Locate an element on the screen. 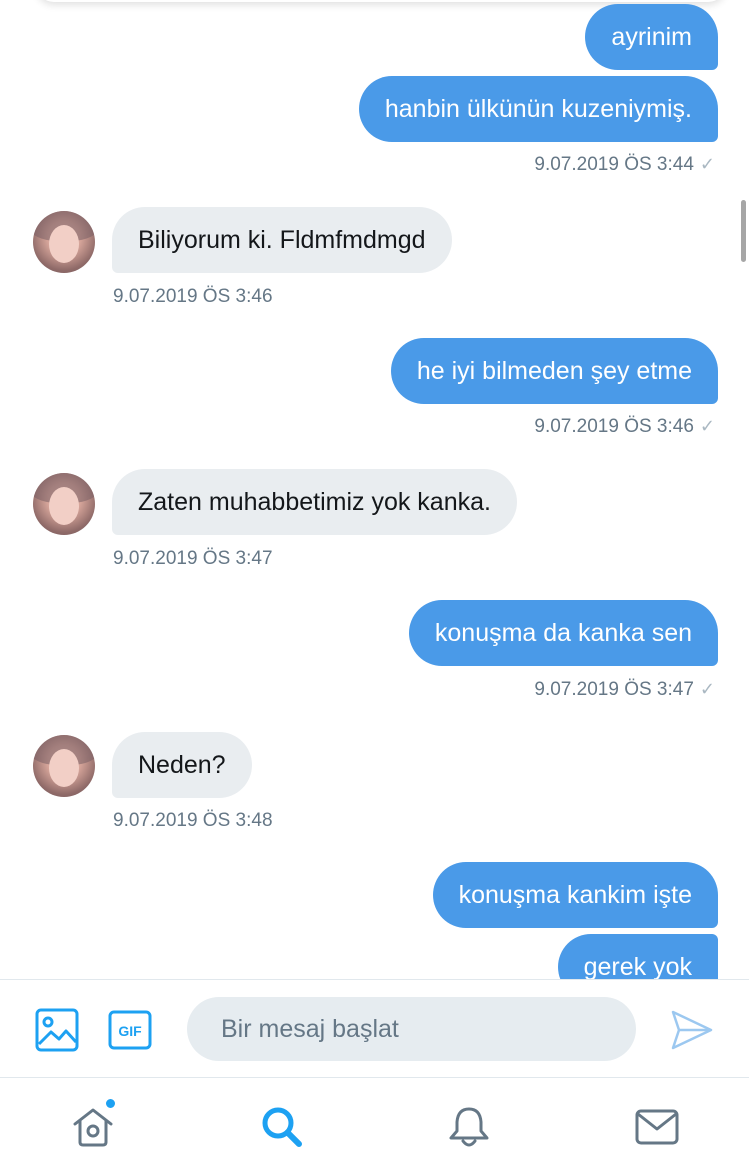  message-bubble-outgoing: ayrinim is located at coordinates (651, 37).